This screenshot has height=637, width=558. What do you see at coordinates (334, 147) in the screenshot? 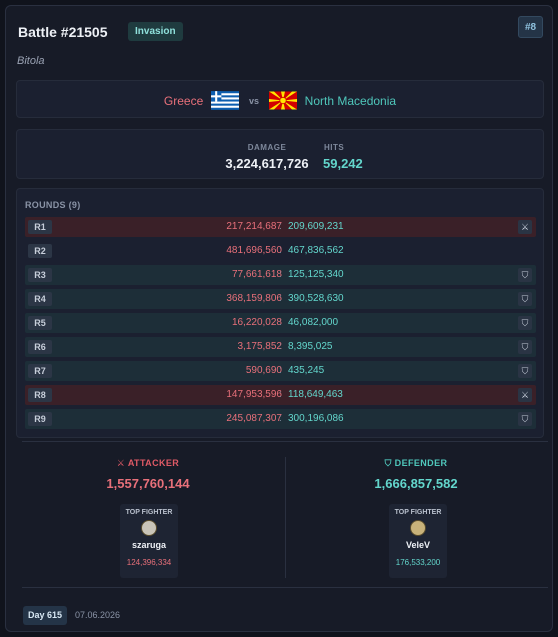
I see `hits-label: HITS` at bounding box center [334, 147].